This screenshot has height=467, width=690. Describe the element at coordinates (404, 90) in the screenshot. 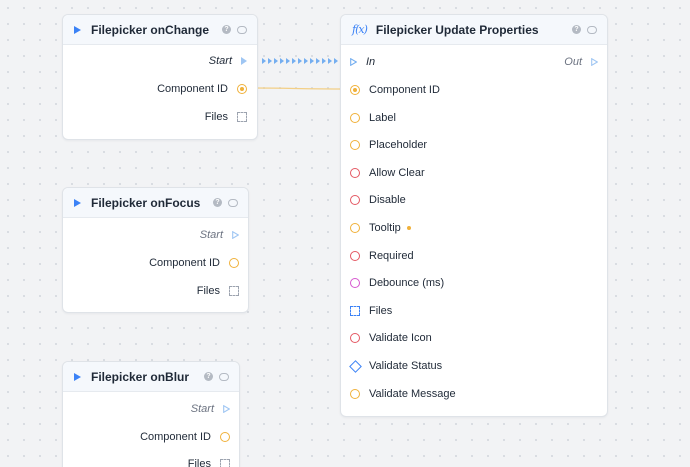

I see `property-label: Component ID` at that location.